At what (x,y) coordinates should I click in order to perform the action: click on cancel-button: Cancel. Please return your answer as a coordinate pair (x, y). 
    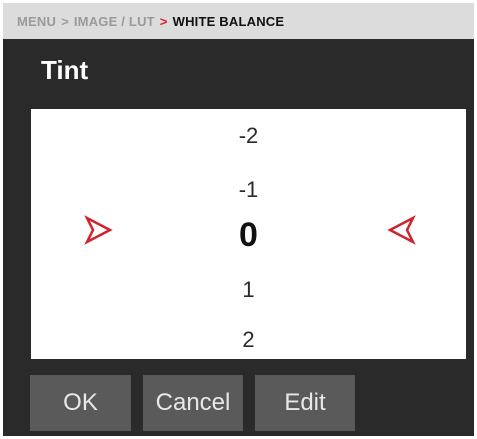
    Looking at the image, I should click on (193, 403).